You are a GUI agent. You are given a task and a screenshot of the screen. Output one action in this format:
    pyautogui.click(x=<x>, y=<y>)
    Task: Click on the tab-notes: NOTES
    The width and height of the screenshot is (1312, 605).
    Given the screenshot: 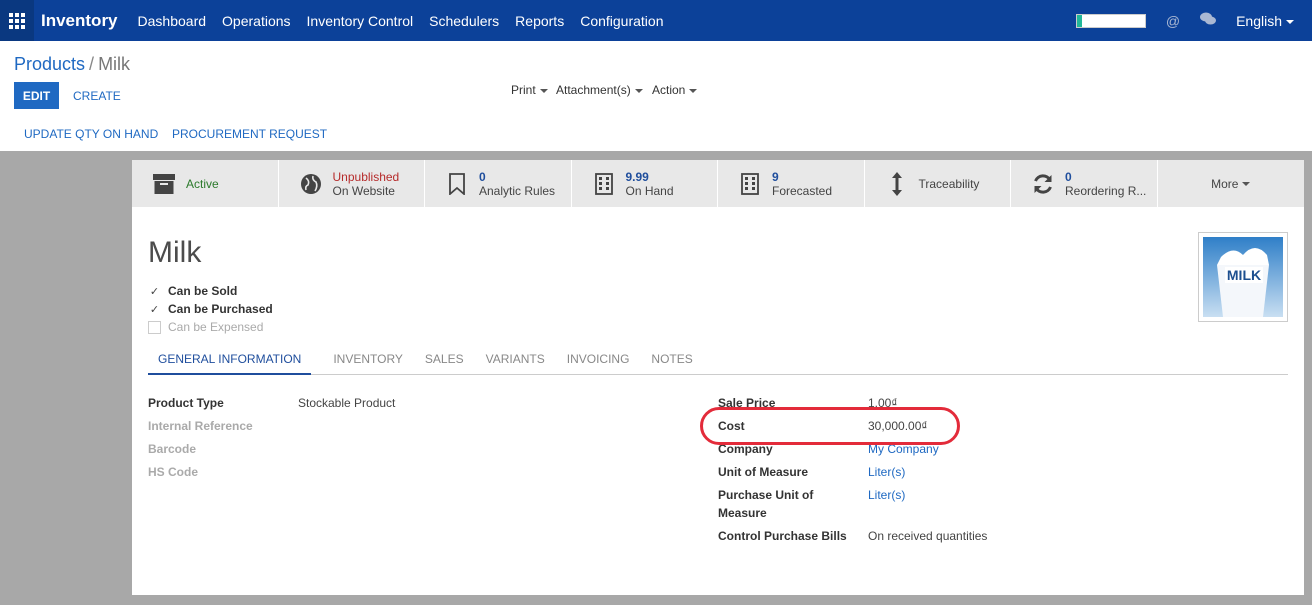 What is the action you would take?
    pyautogui.click(x=671, y=361)
    